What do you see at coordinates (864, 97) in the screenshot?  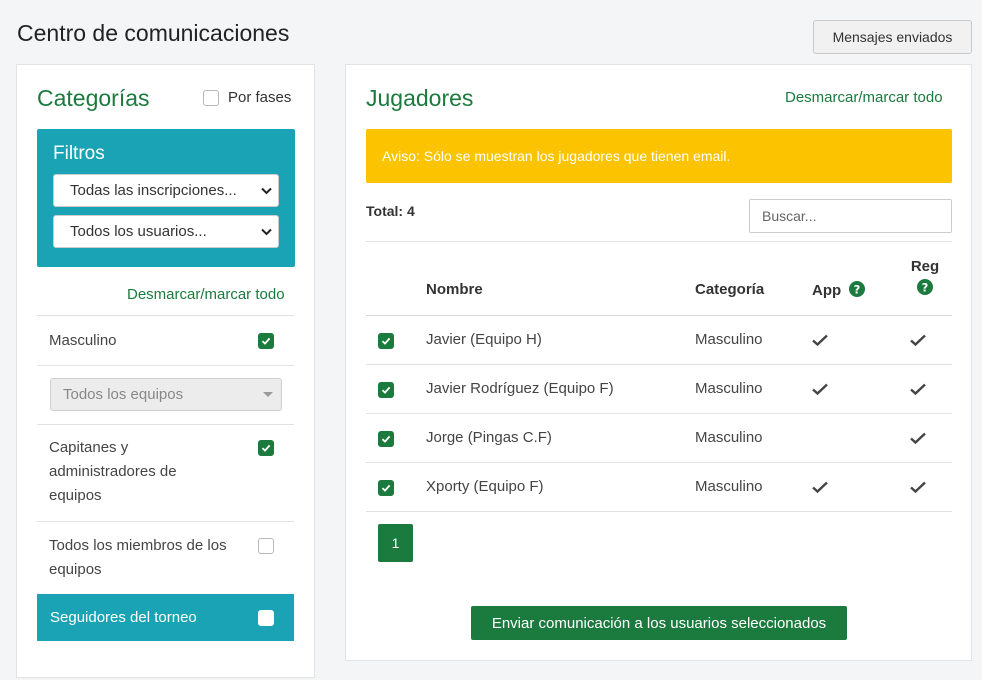 I see `toggle-all-players-link: Desmarcar/marcar todo` at bounding box center [864, 97].